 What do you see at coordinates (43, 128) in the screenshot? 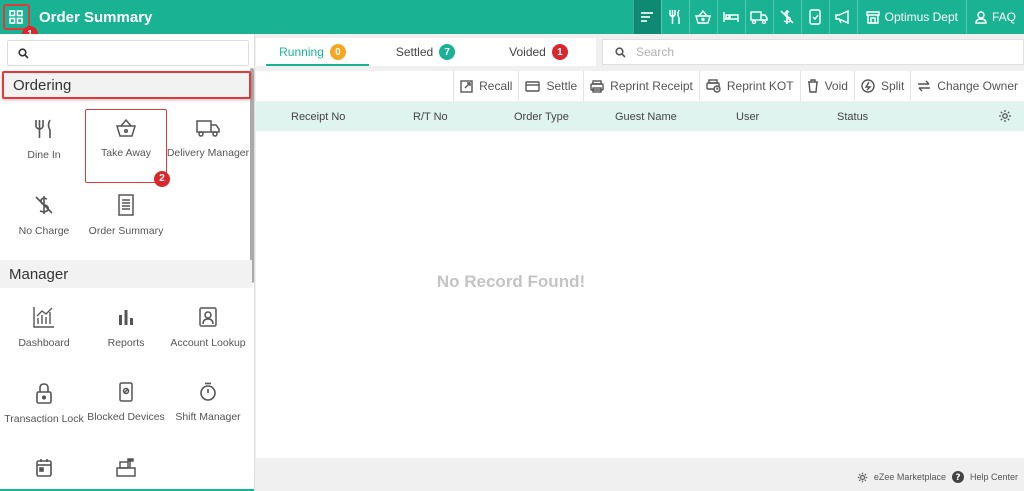
I see `fork-knife-icon` at bounding box center [43, 128].